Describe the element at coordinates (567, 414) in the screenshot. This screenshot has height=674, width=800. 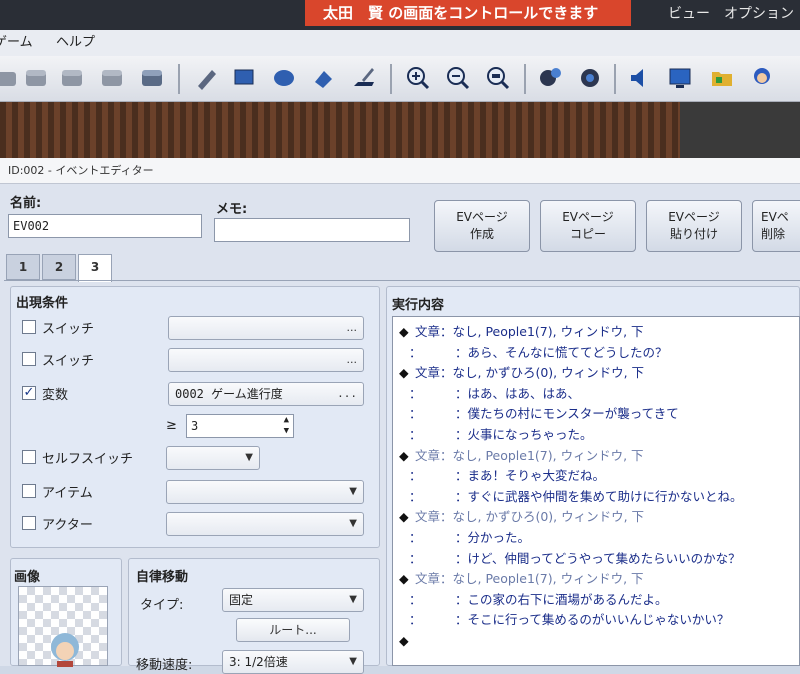
I see `message-text: ：僕たちの村にモンスターが襲ってきて` at that location.